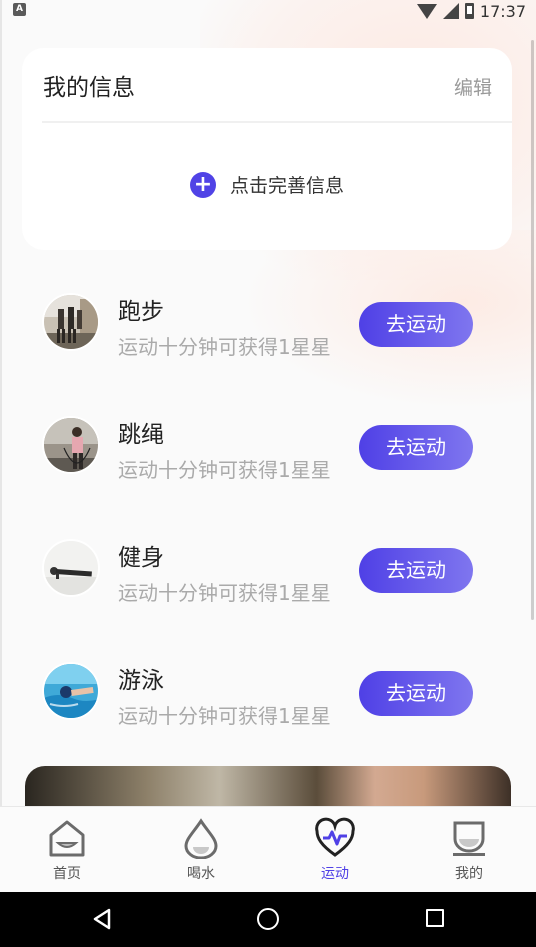 This screenshot has height=947, width=536. What do you see at coordinates (450, 11) in the screenshot?
I see `signal-icon` at bounding box center [450, 11].